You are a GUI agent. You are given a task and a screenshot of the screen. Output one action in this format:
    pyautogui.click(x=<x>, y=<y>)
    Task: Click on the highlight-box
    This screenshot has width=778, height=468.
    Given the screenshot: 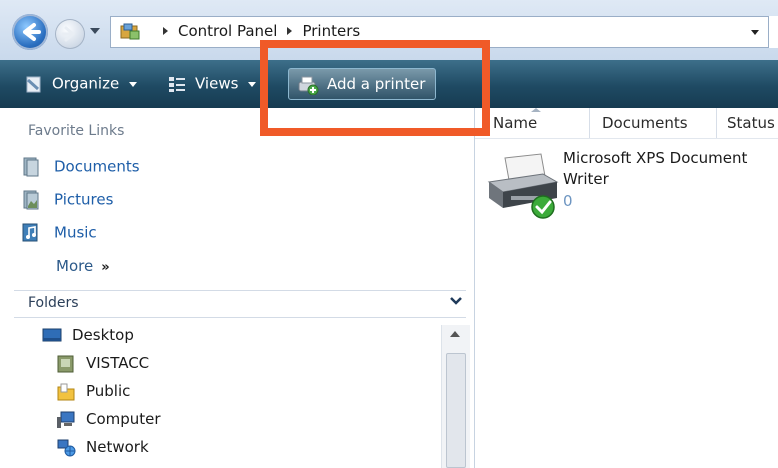 What is the action you would take?
    pyautogui.click(x=375, y=88)
    